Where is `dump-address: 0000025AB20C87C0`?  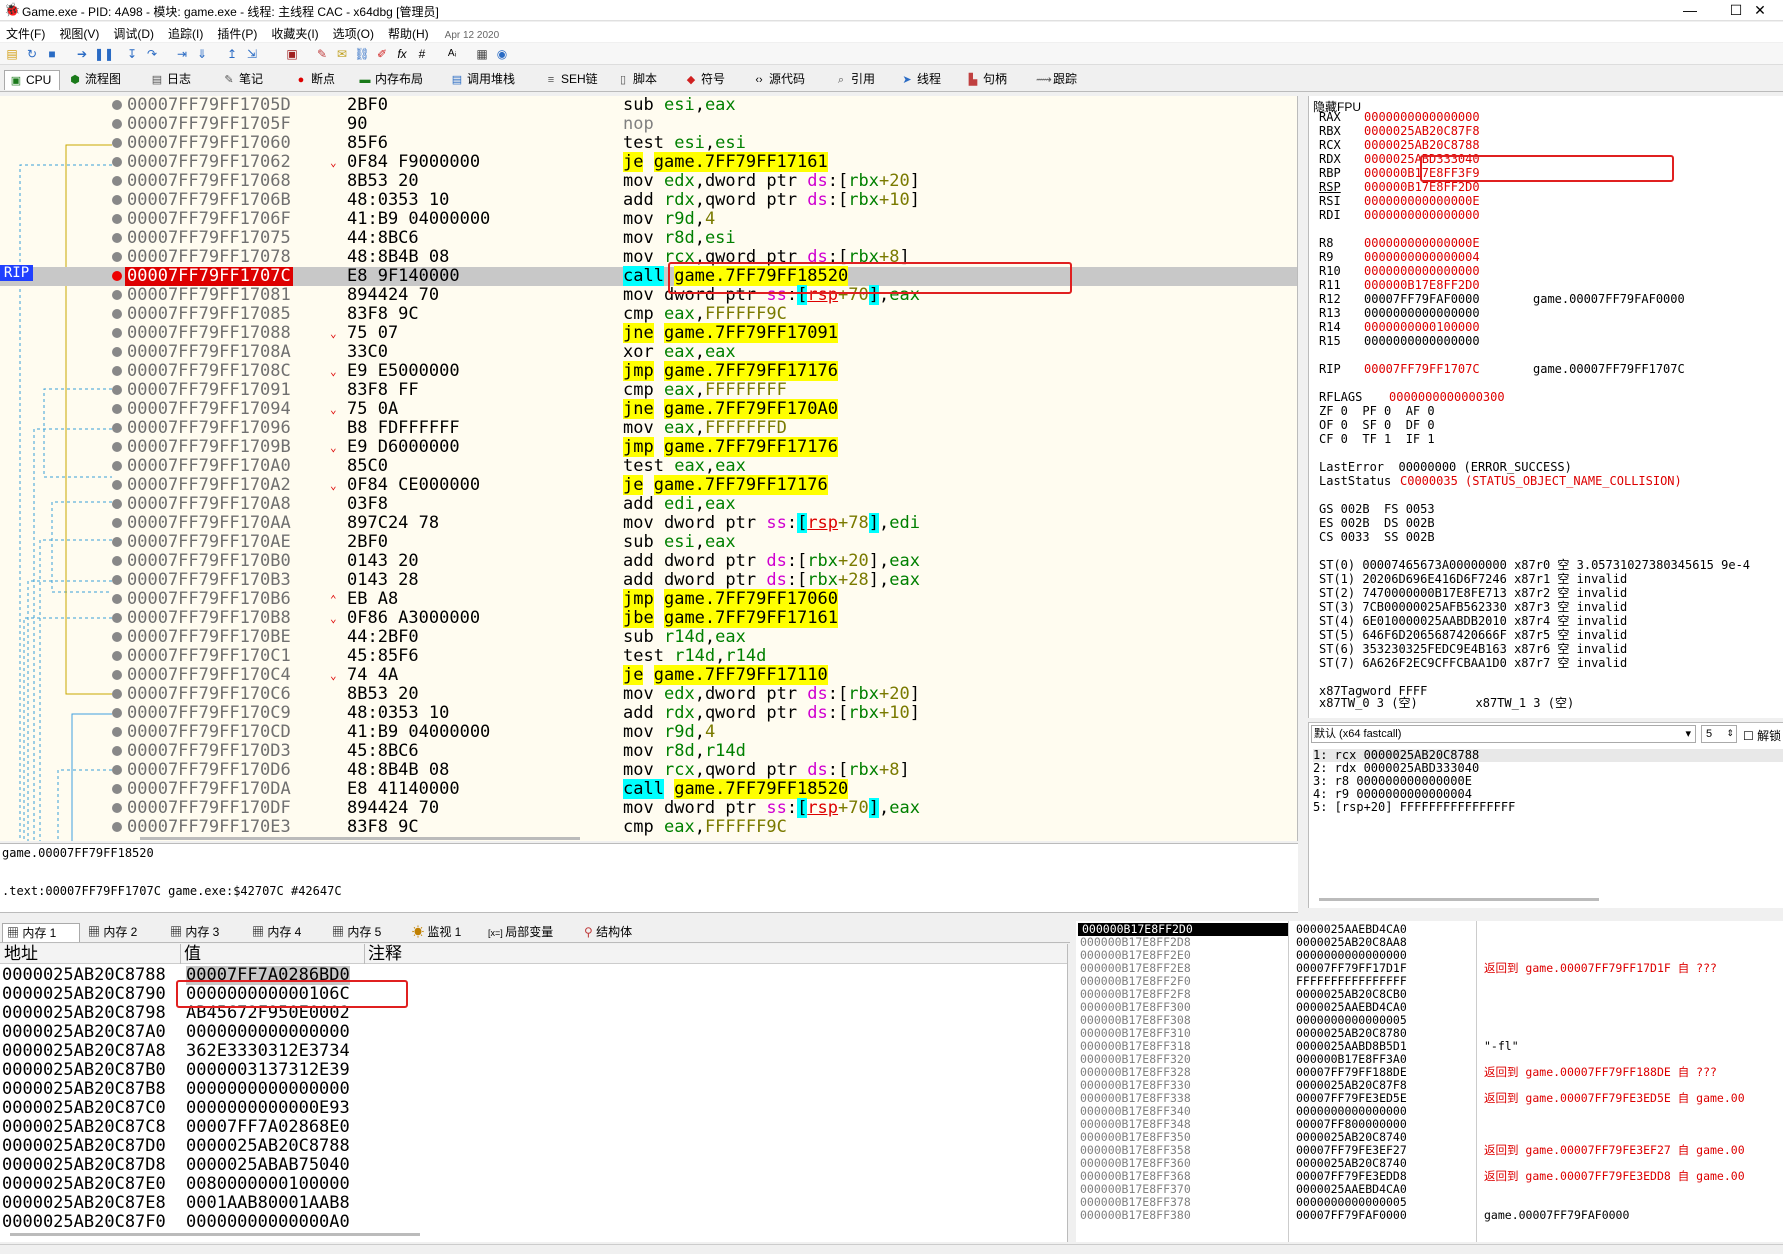 dump-address: 0000025AB20C87C0 is located at coordinates (84, 1108).